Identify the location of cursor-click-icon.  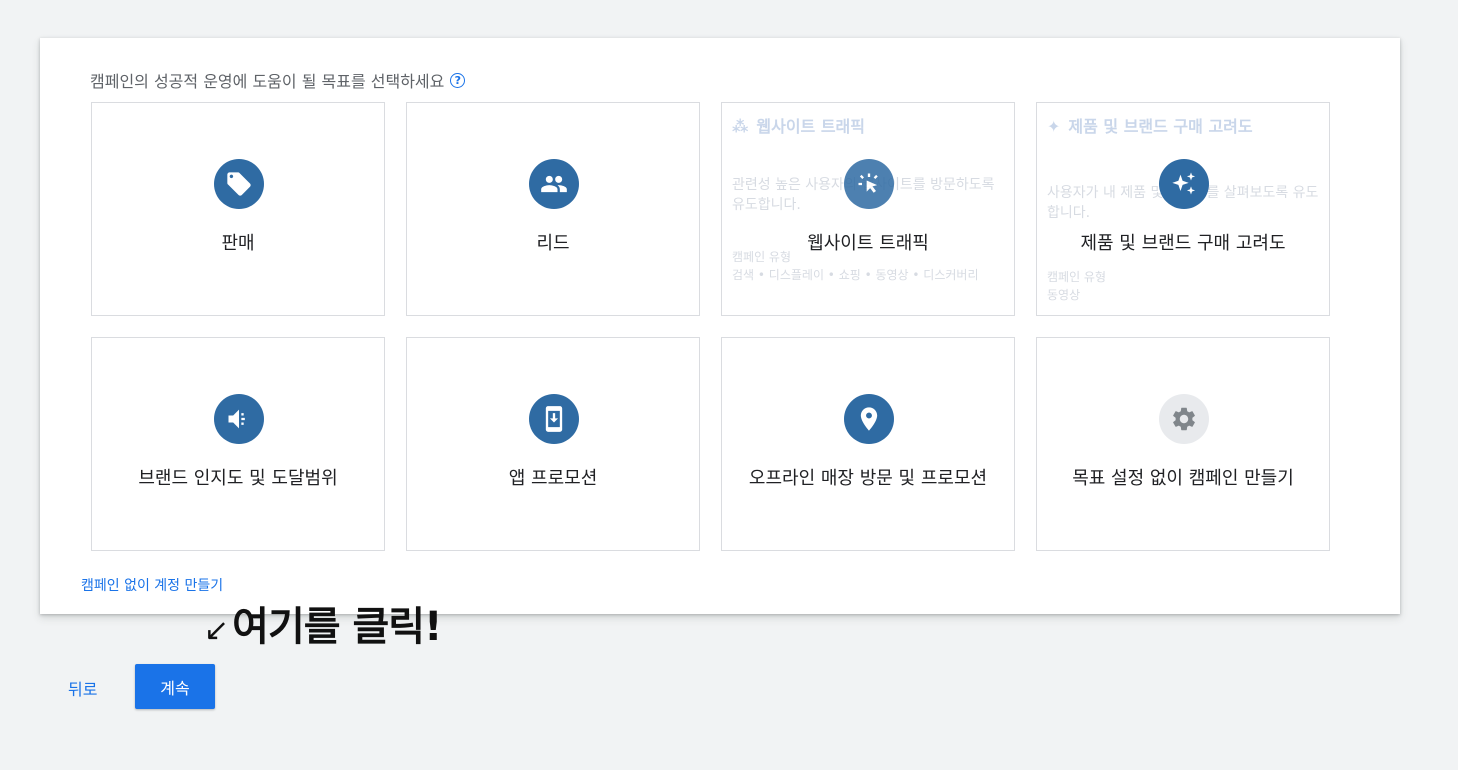
(869, 184).